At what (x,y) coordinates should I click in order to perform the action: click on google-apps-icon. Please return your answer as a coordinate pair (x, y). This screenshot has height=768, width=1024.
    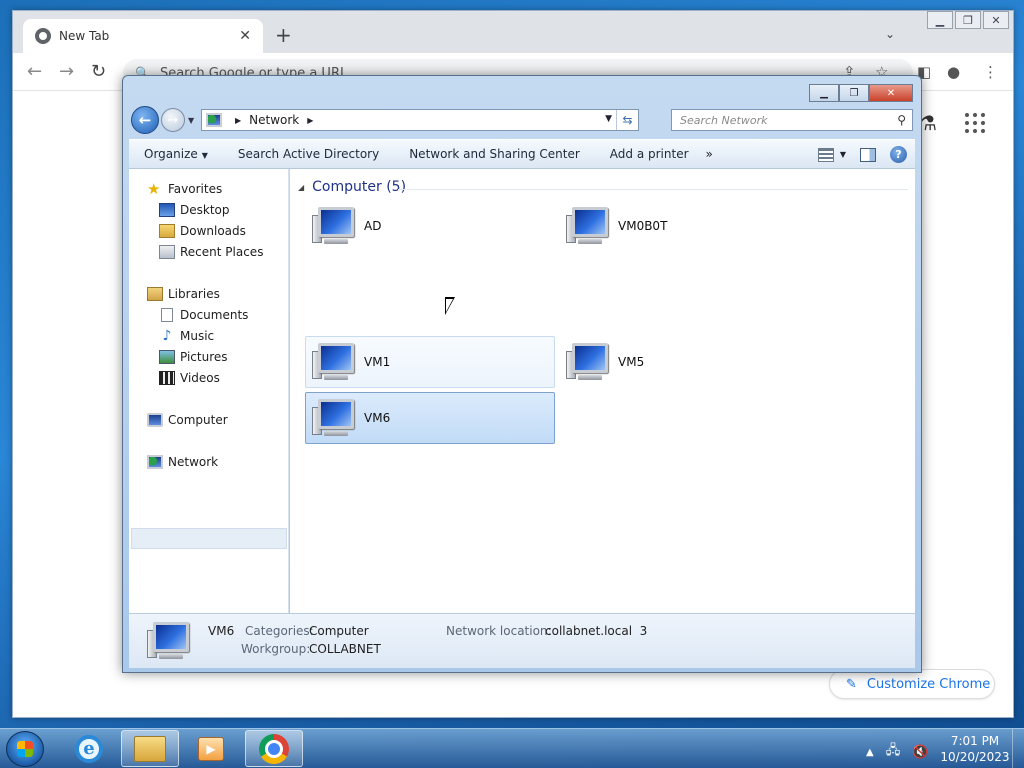
    Looking at the image, I should click on (975, 123).